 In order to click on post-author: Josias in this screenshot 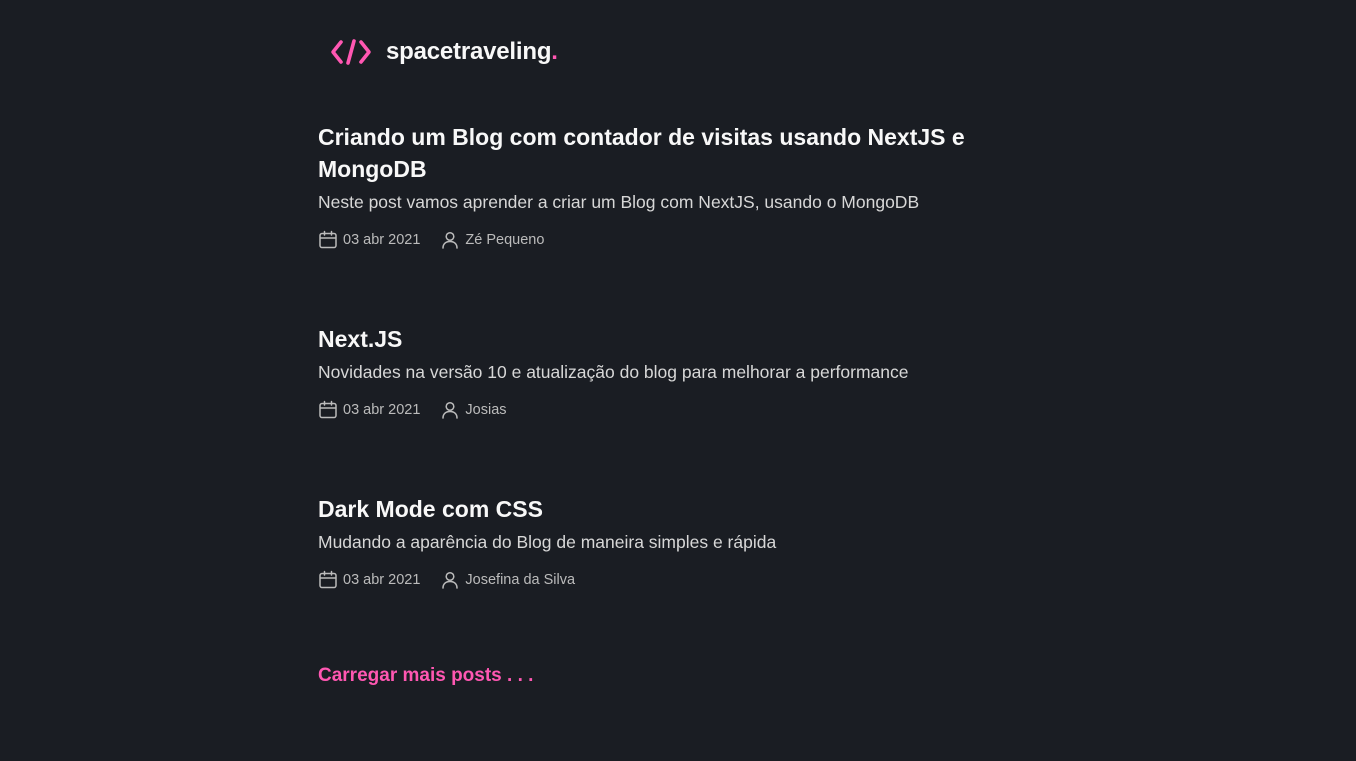, I will do `click(473, 410)`.